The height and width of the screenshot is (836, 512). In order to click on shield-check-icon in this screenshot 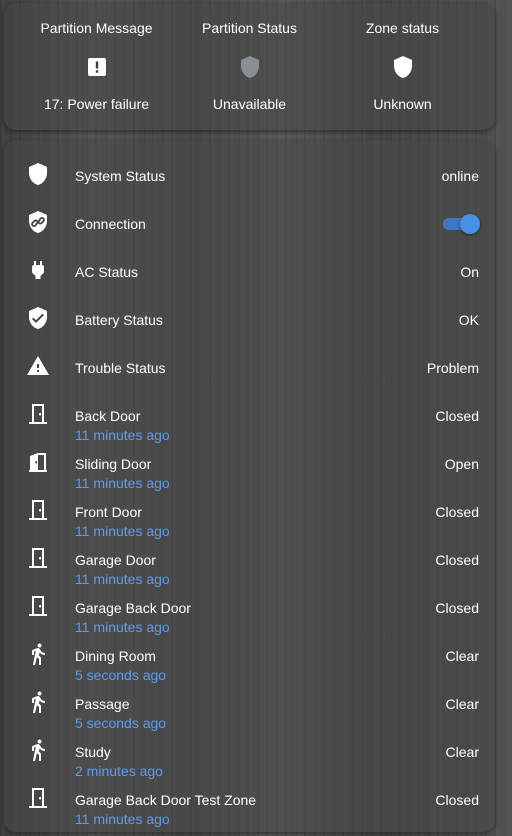, I will do `click(38, 318)`.